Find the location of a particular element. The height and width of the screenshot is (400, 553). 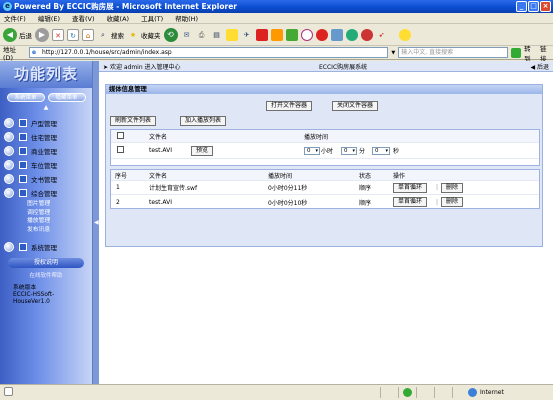

sidebar-item-general: 综合管理 is located at coordinates (46, 193).